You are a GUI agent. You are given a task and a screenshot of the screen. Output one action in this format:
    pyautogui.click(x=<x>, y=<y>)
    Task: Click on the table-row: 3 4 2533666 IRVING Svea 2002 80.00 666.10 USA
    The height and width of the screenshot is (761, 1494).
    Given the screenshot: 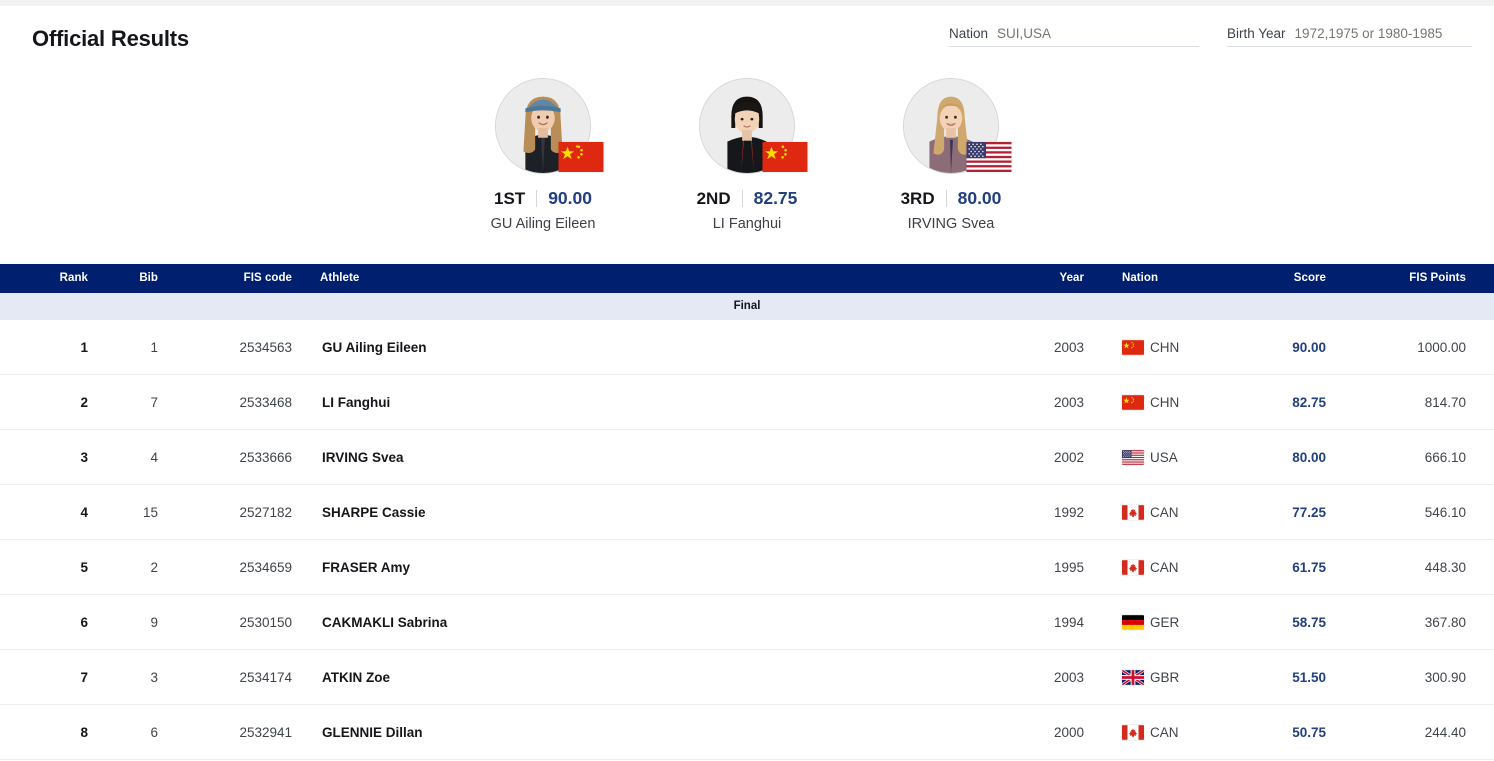 What is the action you would take?
    pyautogui.click(x=747, y=457)
    